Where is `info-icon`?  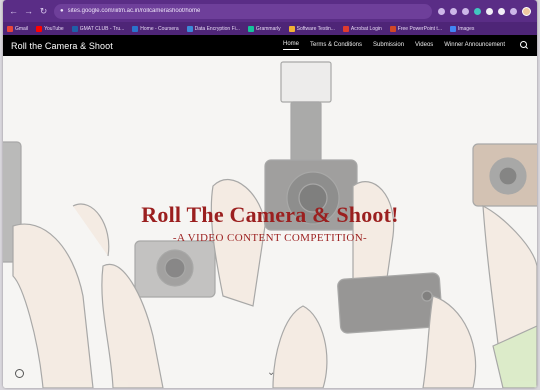 info-icon is located at coordinates (19, 373).